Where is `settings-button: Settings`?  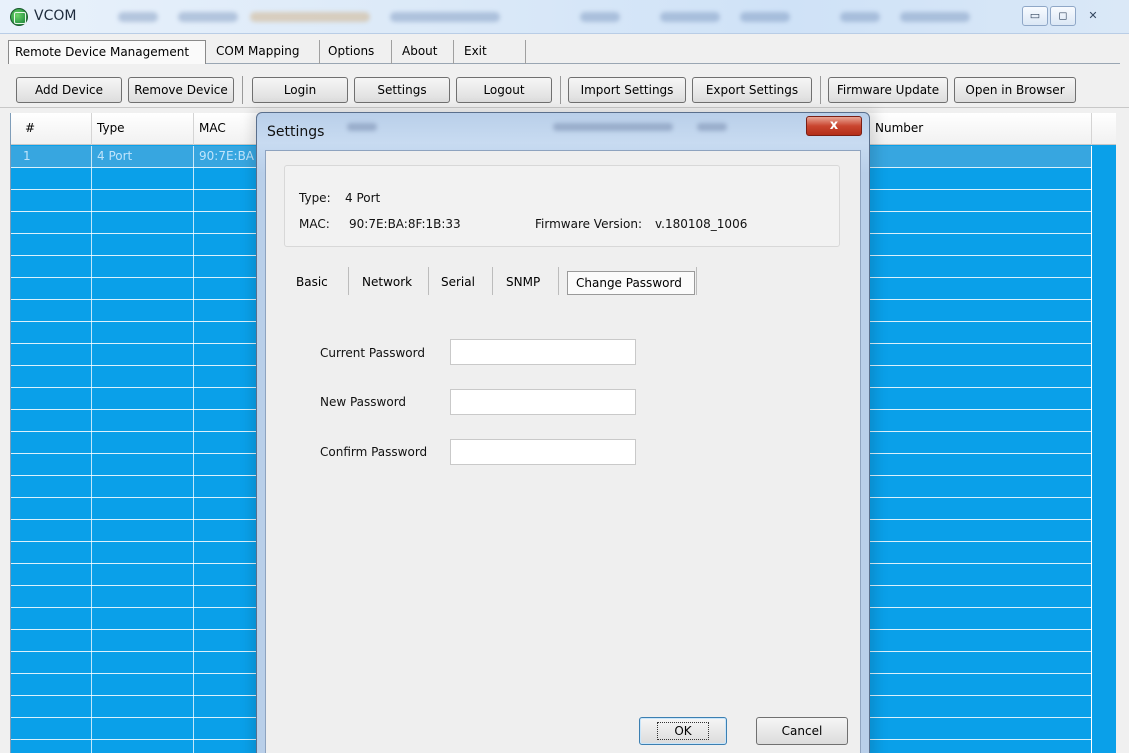
settings-button: Settings is located at coordinates (402, 90).